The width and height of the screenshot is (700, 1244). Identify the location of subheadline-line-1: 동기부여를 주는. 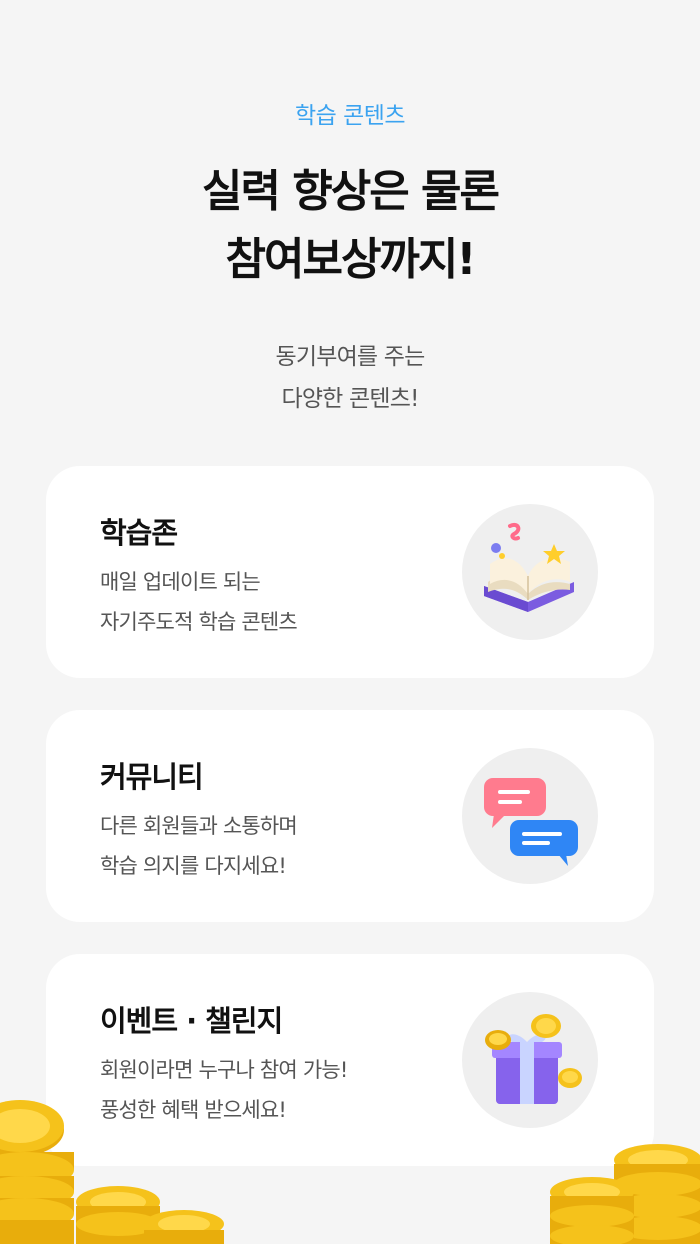
(350, 357).